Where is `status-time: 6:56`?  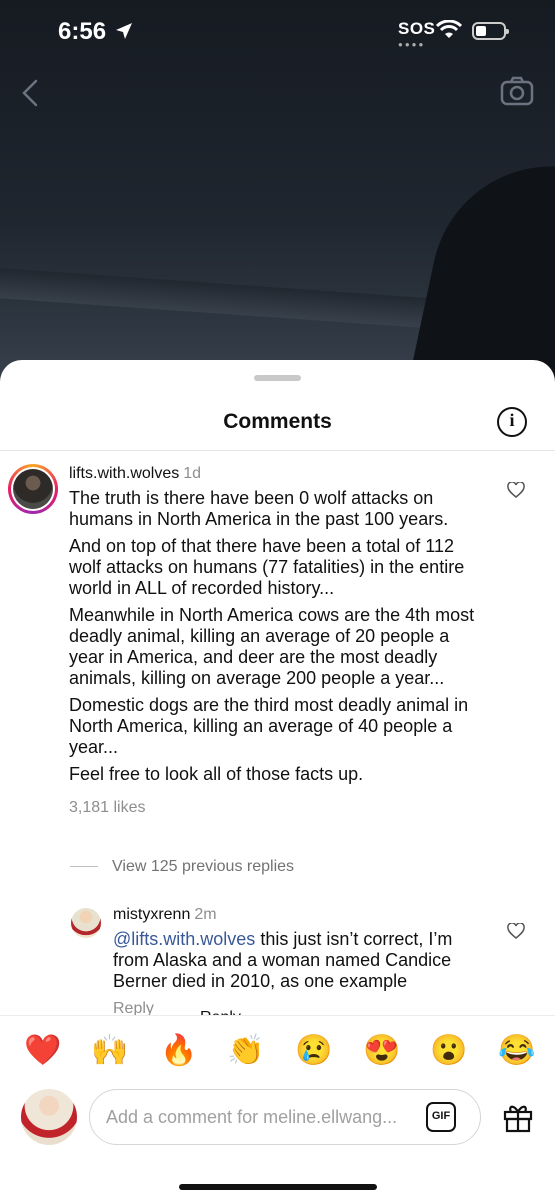
status-time: 6:56 is located at coordinates (82, 31).